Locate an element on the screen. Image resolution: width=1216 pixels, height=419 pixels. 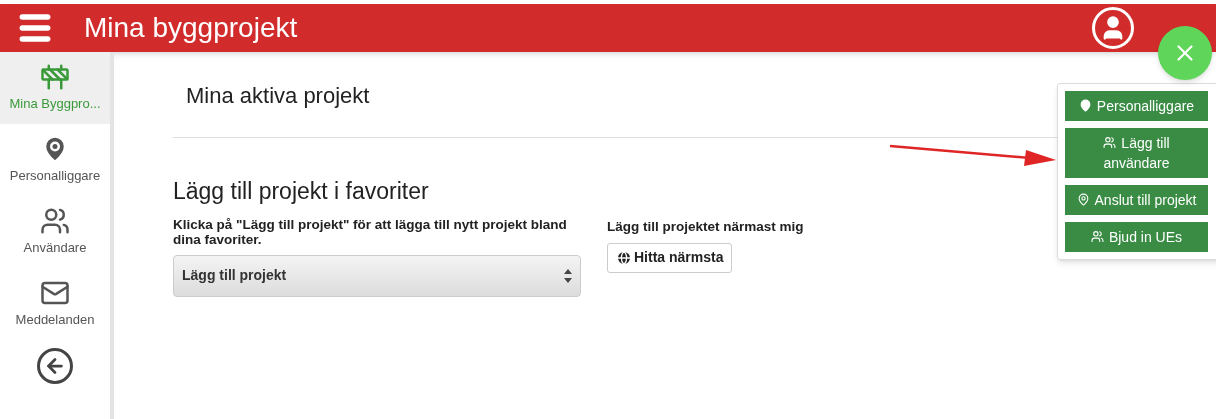
app-title: Mina byggprojekt is located at coordinates (191, 28).